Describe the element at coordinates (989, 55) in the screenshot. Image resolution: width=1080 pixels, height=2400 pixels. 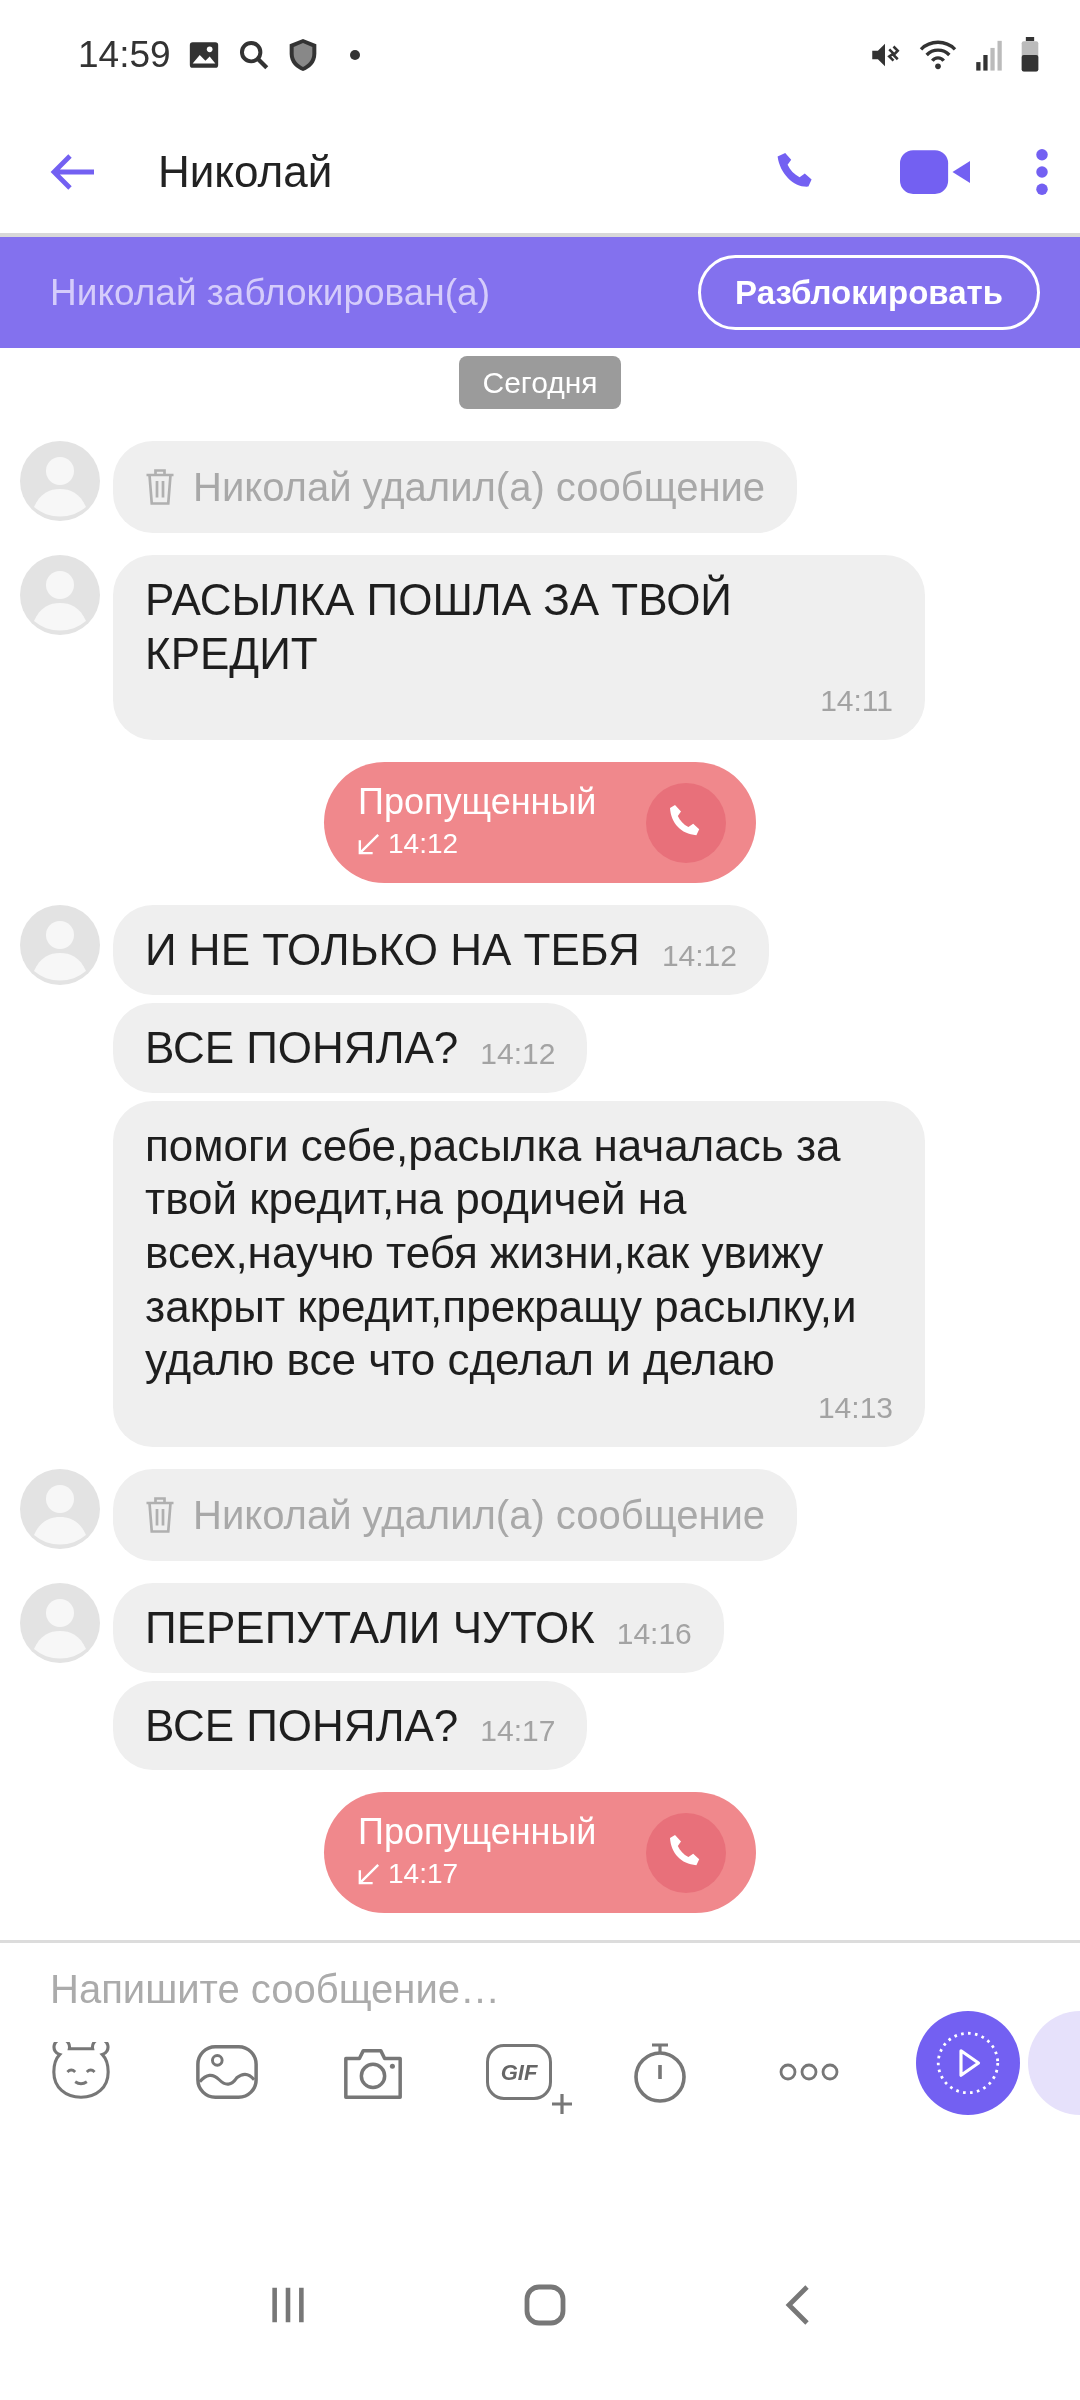
I see `signal-icon` at that location.